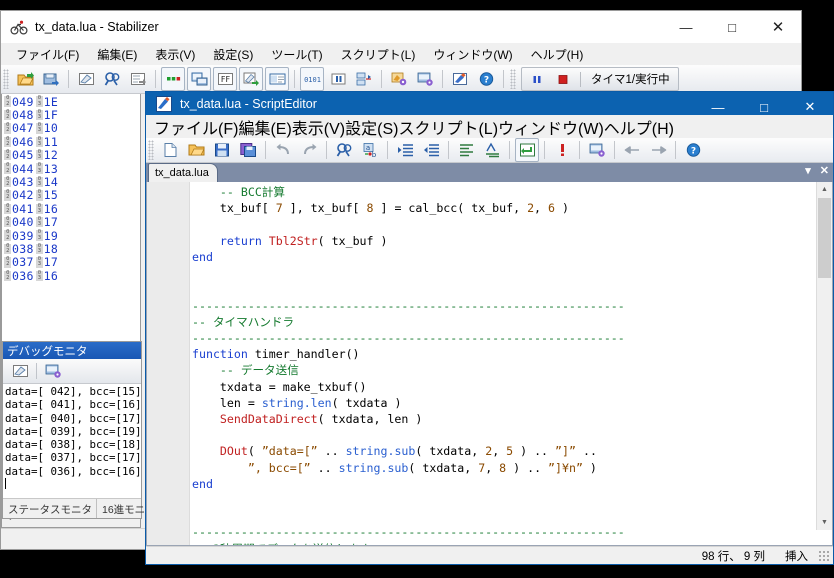 The image size is (834, 578). What do you see at coordinates (586, 451) in the screenshot?
I see `code-token: ..` at bounding box center [586, 451].